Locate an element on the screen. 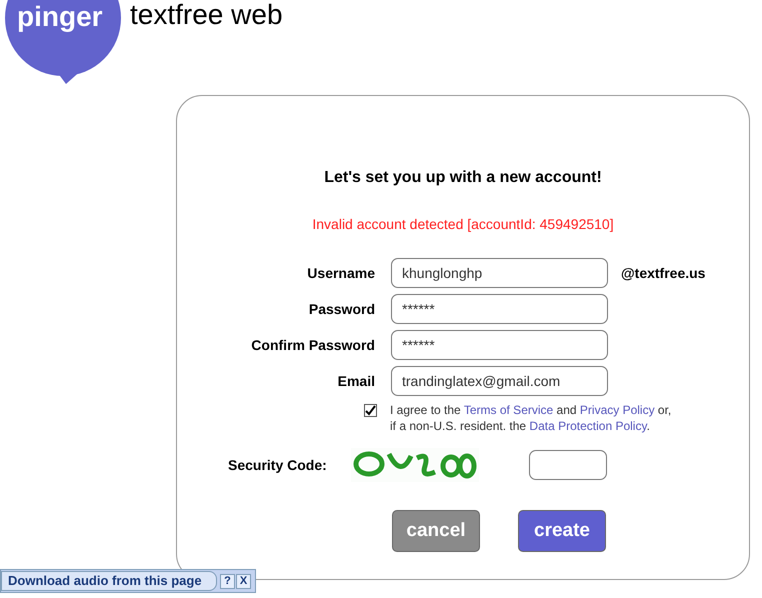  field-label: Email is located at coordinates (355, 381).